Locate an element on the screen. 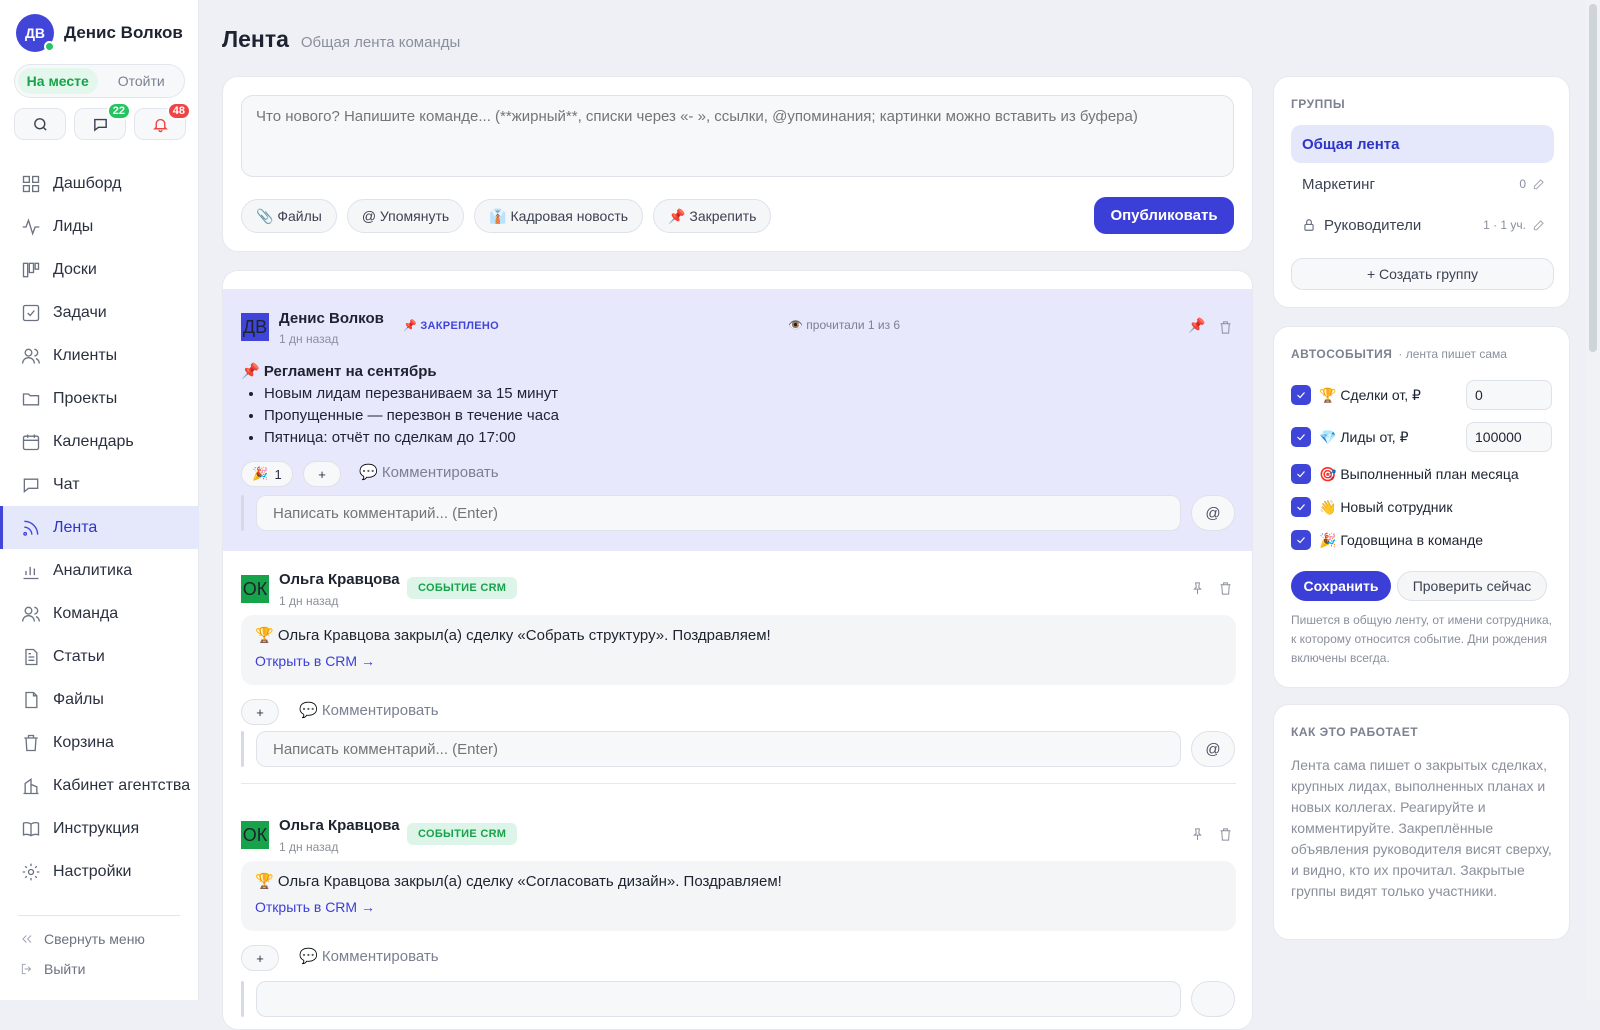 The height and width of the screenshot is (1030, 1600). auto-event-anniversary: 🎉 Годовщина в команде is located at coordinates (1387, 540).